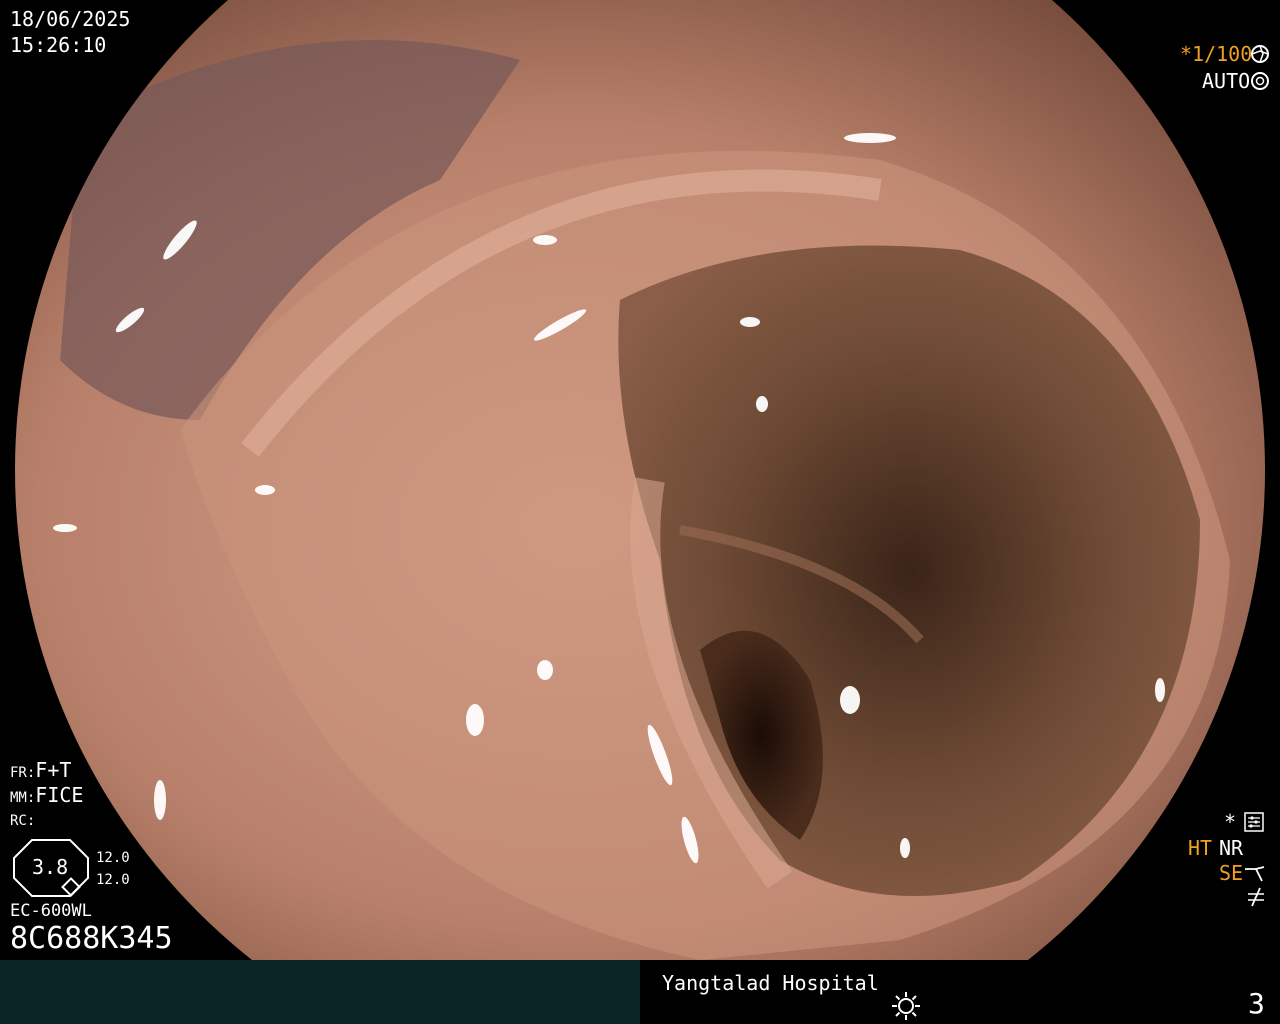 The height and width of the screenshot is (1024, 1280). I want to click on scope-model: EC-600WL, so click(51, 911).